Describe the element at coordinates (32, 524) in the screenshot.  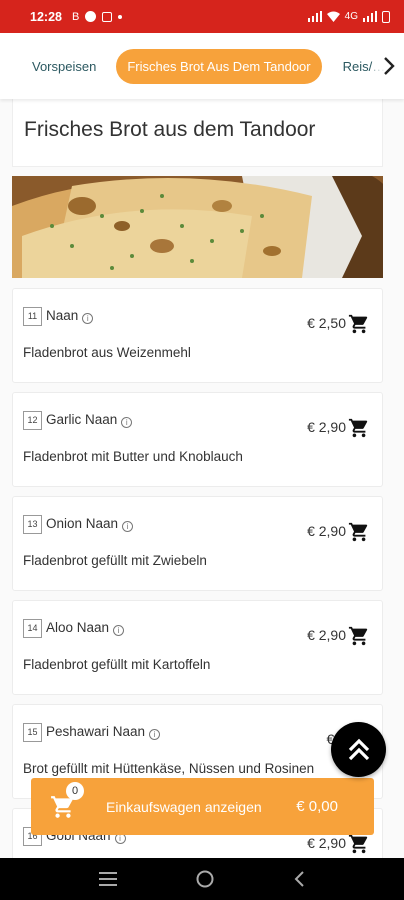
I see `item-number: 13` at that location.